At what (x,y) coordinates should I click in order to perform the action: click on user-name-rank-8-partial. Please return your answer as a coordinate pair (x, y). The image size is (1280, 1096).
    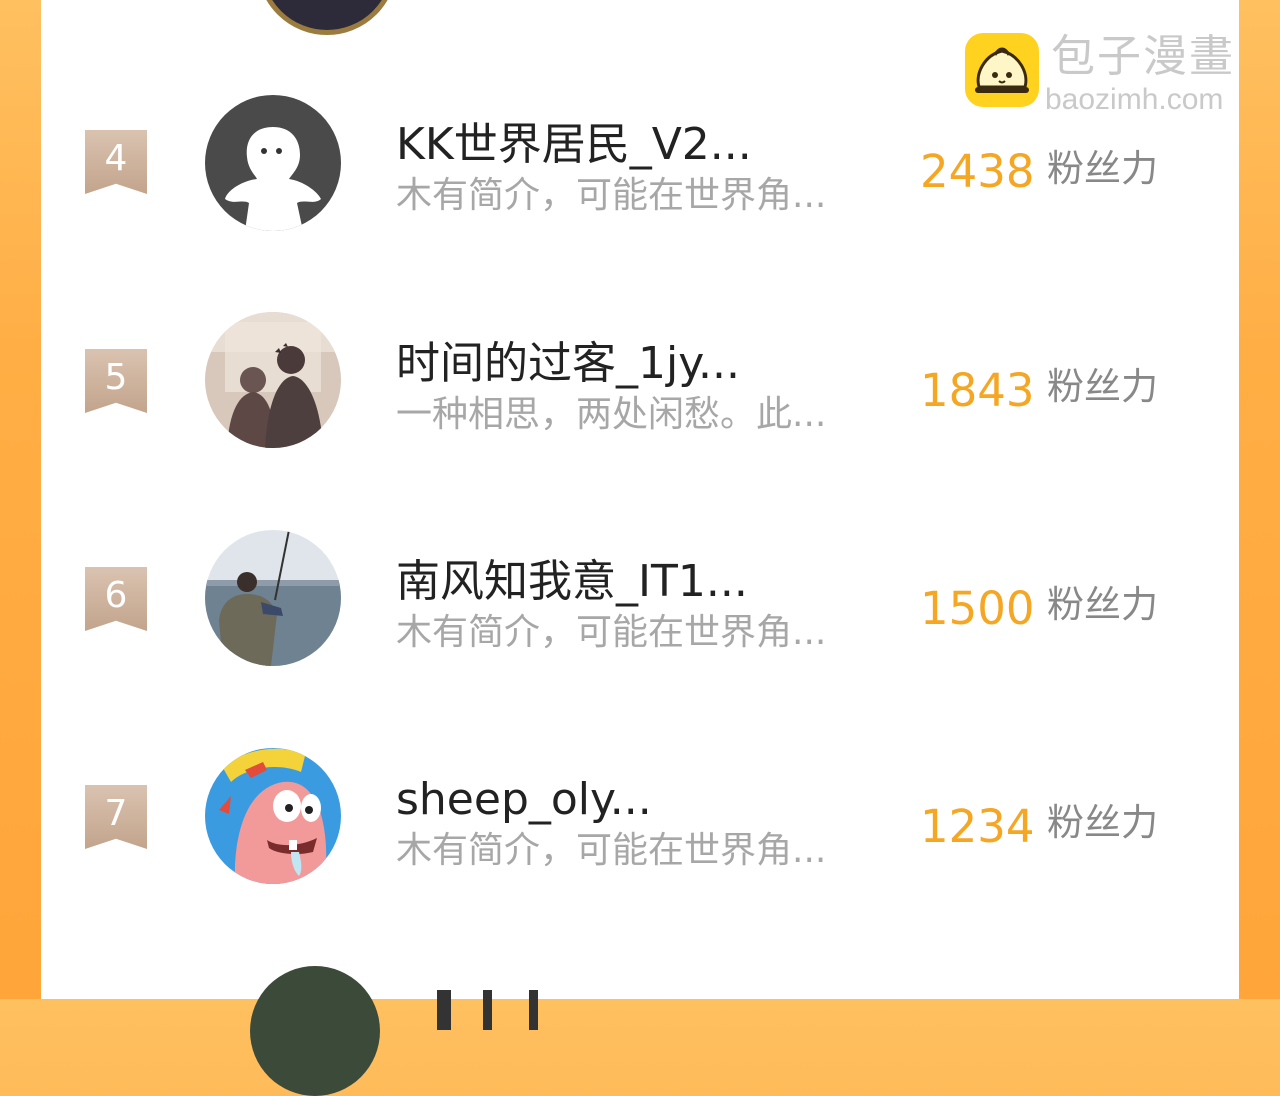
    Looking at the image, I should click on (552, 1010).